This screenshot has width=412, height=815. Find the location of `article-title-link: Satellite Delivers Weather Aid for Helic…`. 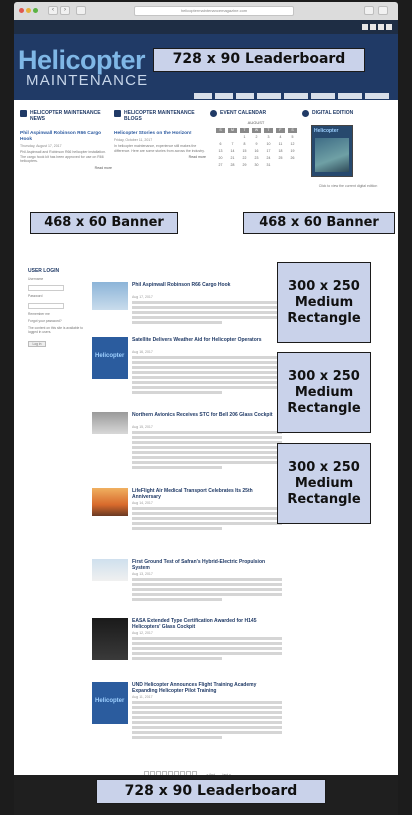

article-title-link: Satellite Delivers Weather Aid for Helic… is located at coordinates (207, 340).